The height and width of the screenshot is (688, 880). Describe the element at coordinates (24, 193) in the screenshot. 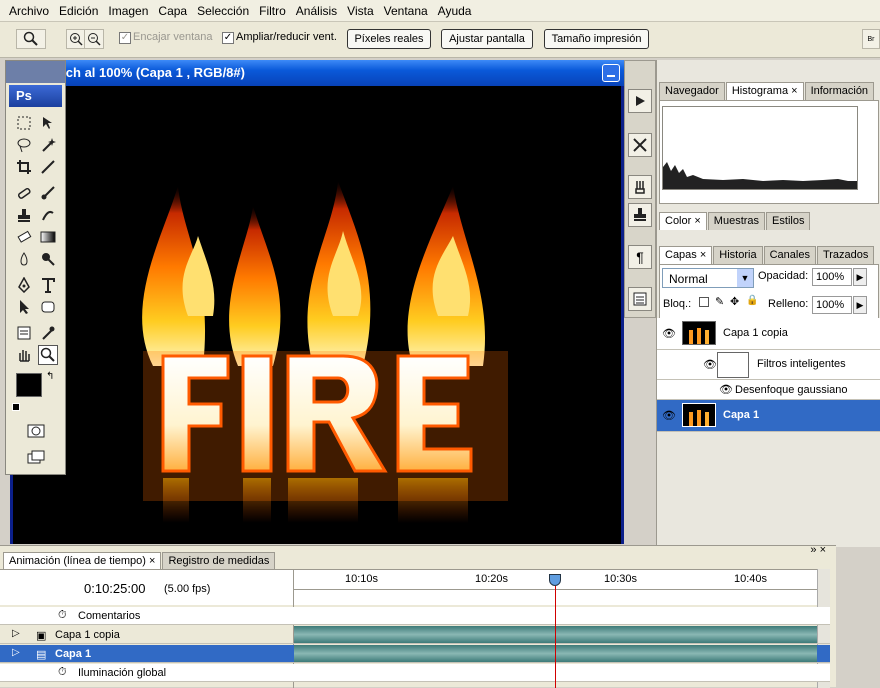

I see `healing-brush-tool-icon` at that location.